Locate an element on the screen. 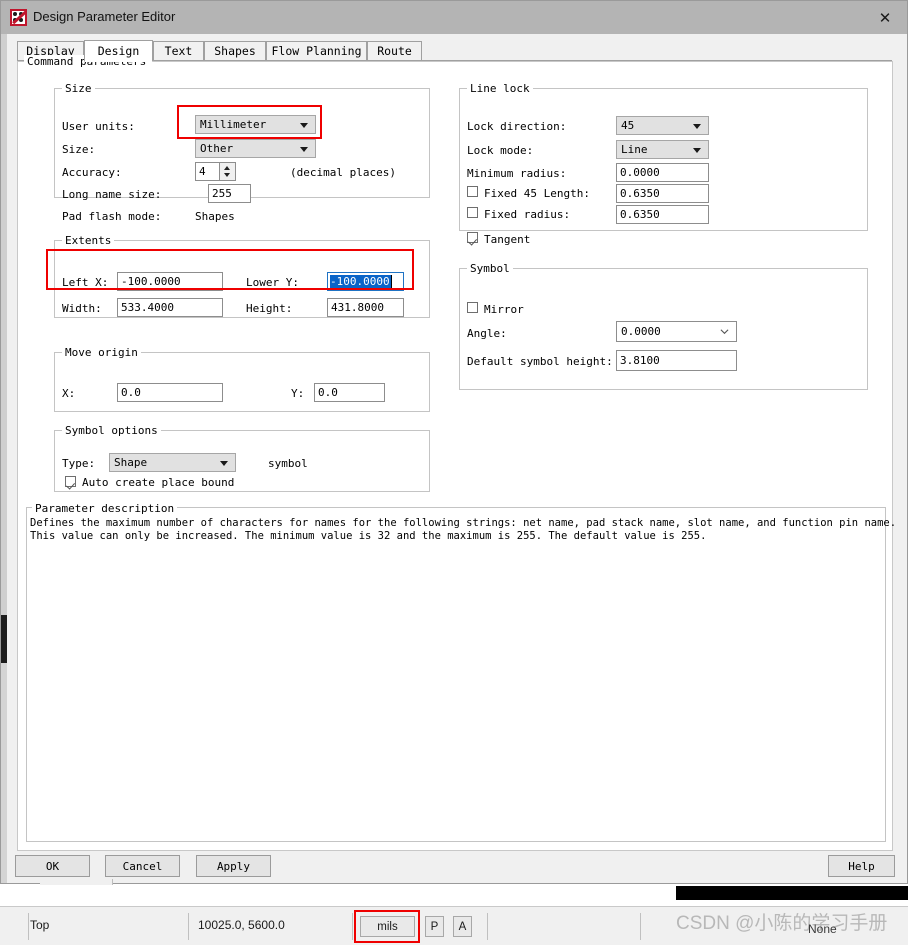 The image size is (908, 945). width-value: 533.4000 is located at coordinates (147, 307).